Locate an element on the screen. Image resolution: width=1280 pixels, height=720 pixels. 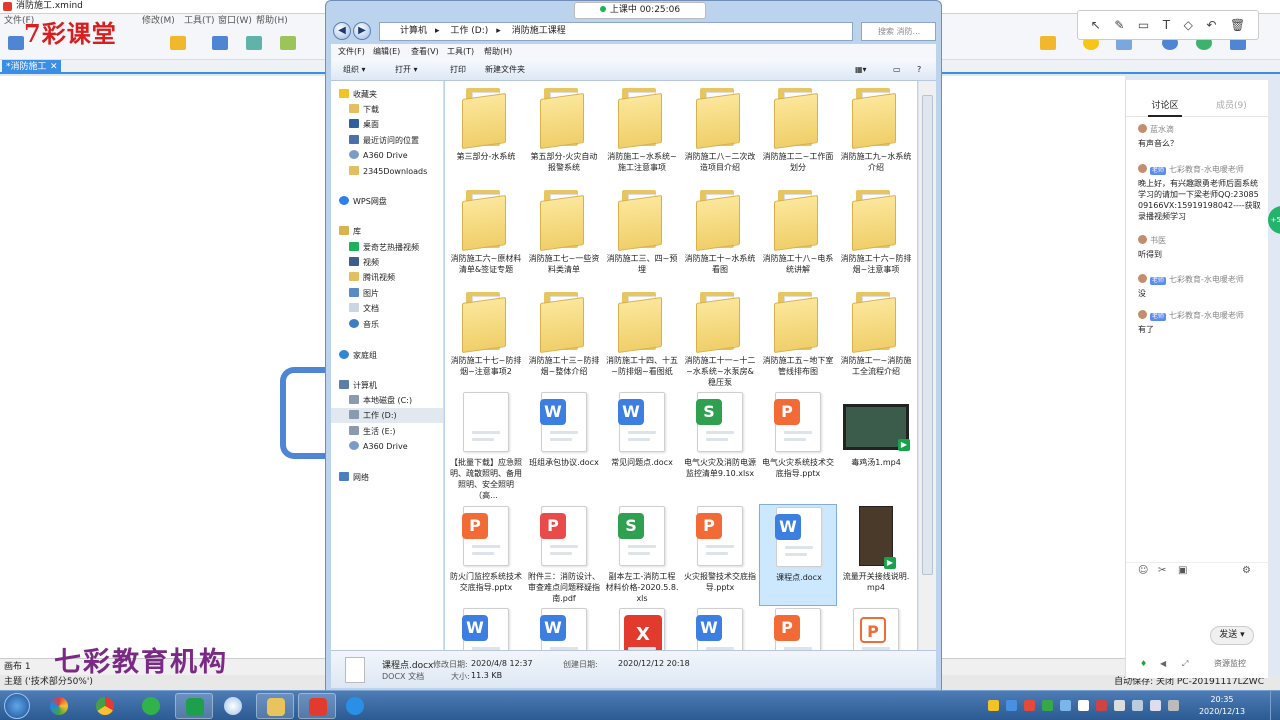
taskbar-app-chrome is located at coordinates (105, 706).